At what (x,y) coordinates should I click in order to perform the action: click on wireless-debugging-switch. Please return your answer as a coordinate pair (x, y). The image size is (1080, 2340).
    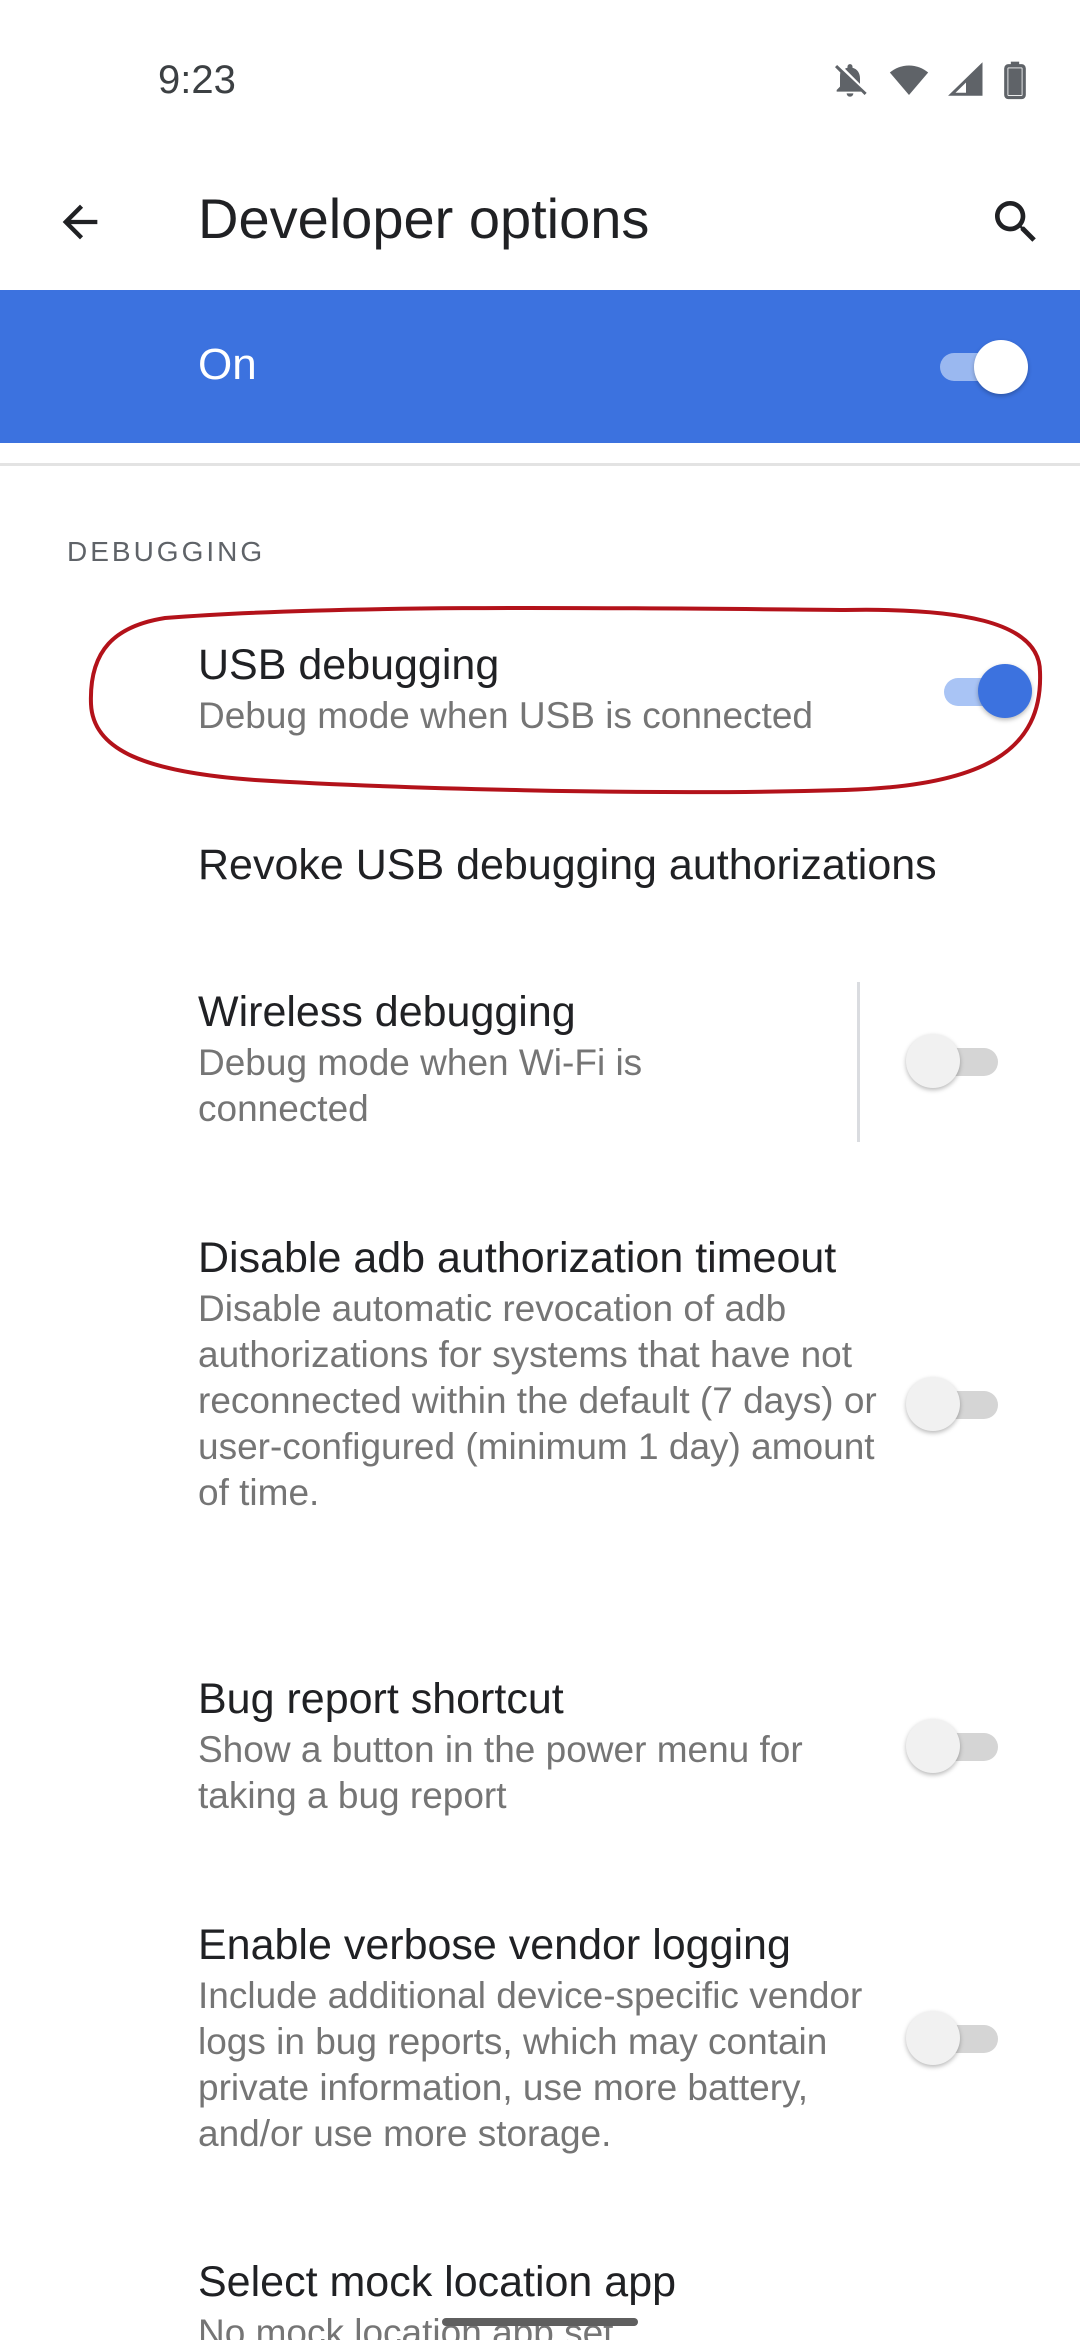
    Looking at the image, I should click on (956, 1061).